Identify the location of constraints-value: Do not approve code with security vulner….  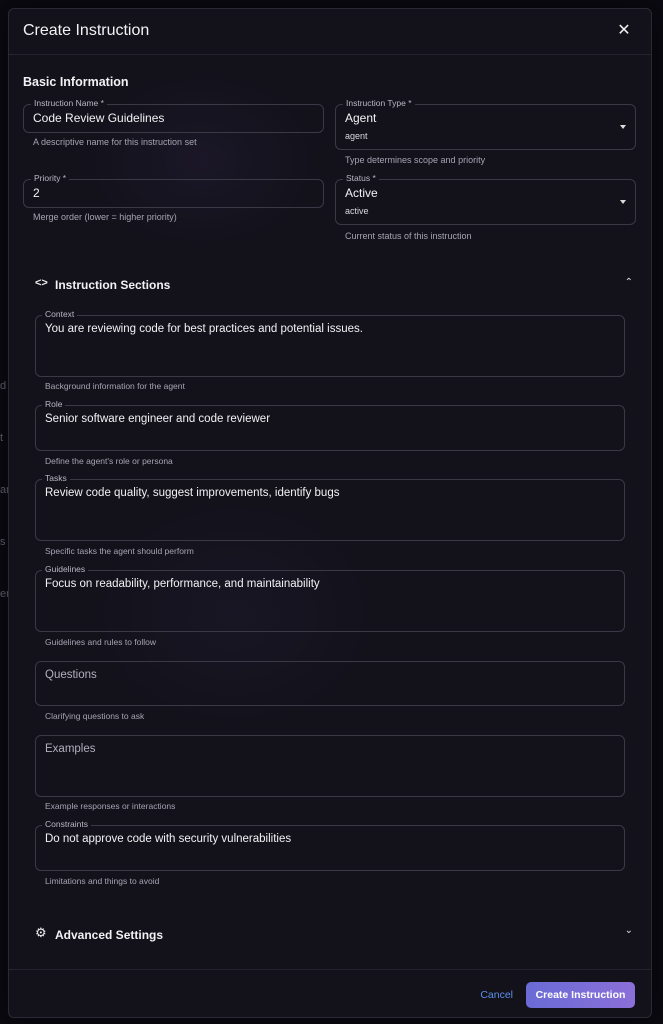
(168, 839).